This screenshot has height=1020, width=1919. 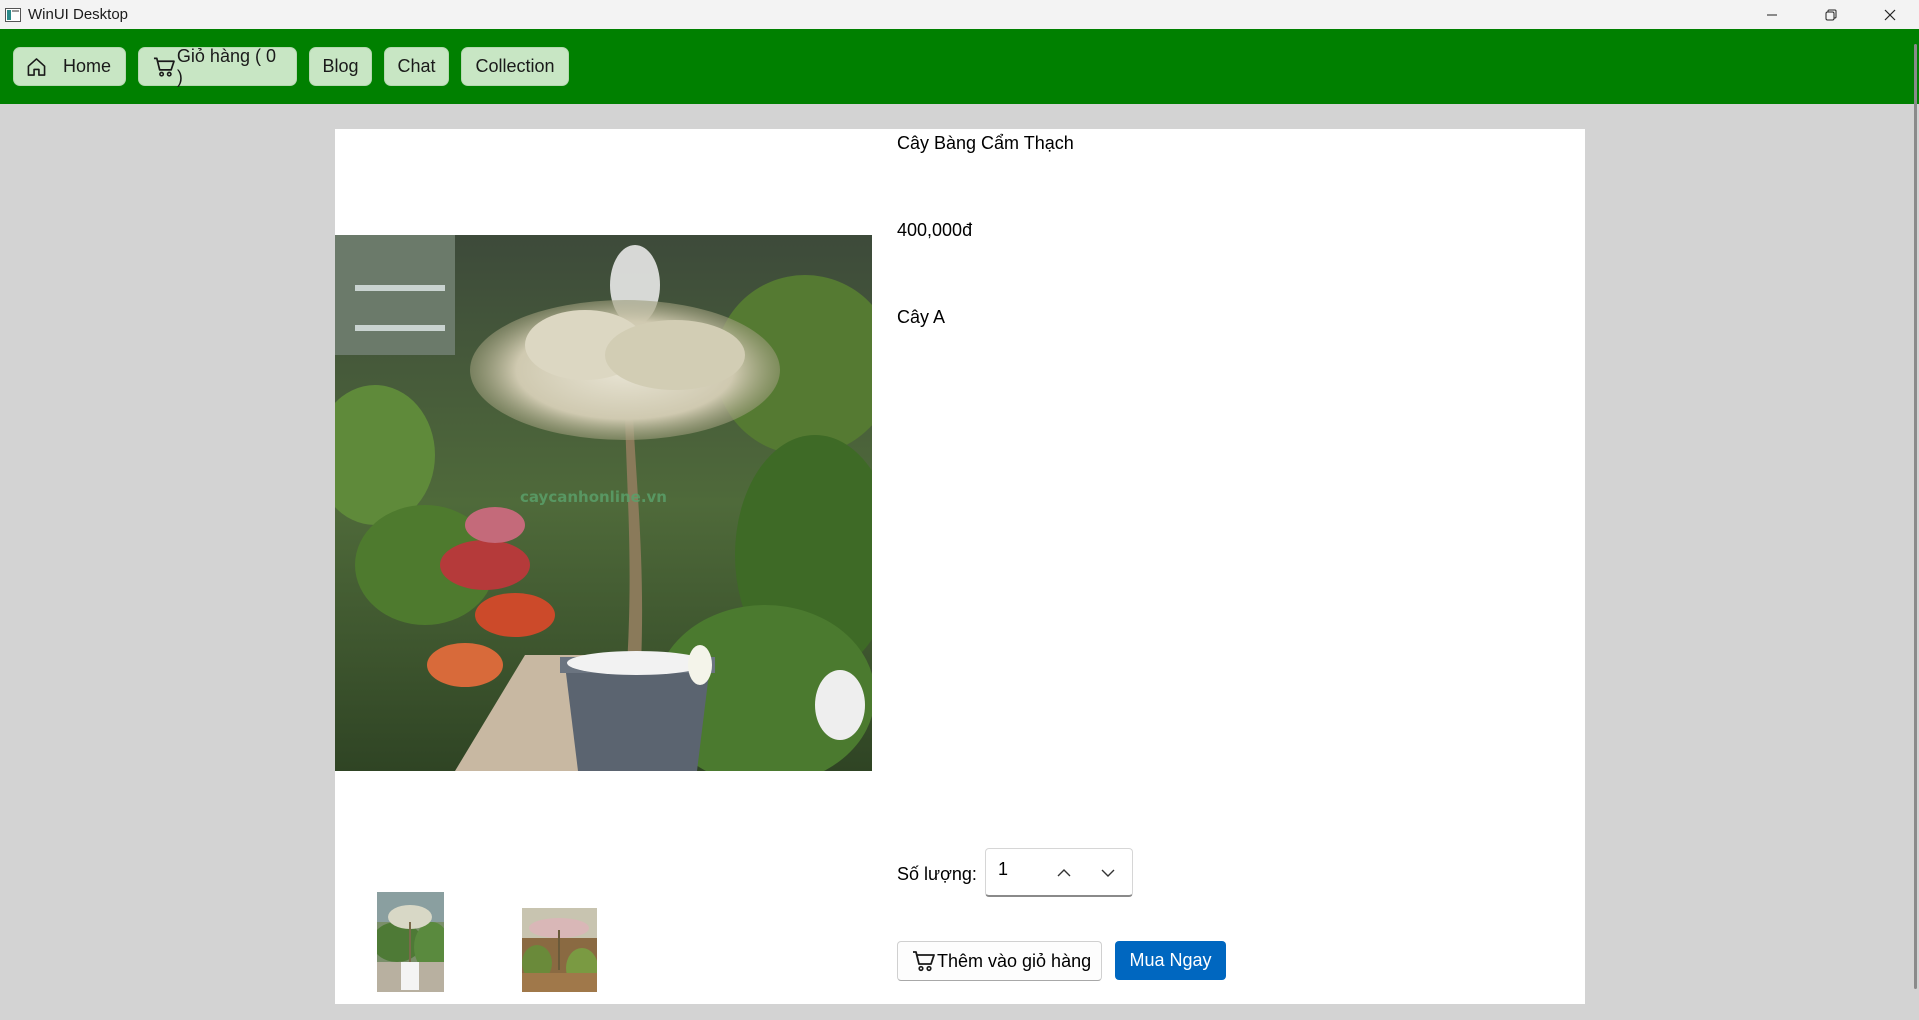 What do you see at coordinates (937, 874) in the screenshot?
I see `quantity-label: Số lượng:` at bounding box center [937, 874].